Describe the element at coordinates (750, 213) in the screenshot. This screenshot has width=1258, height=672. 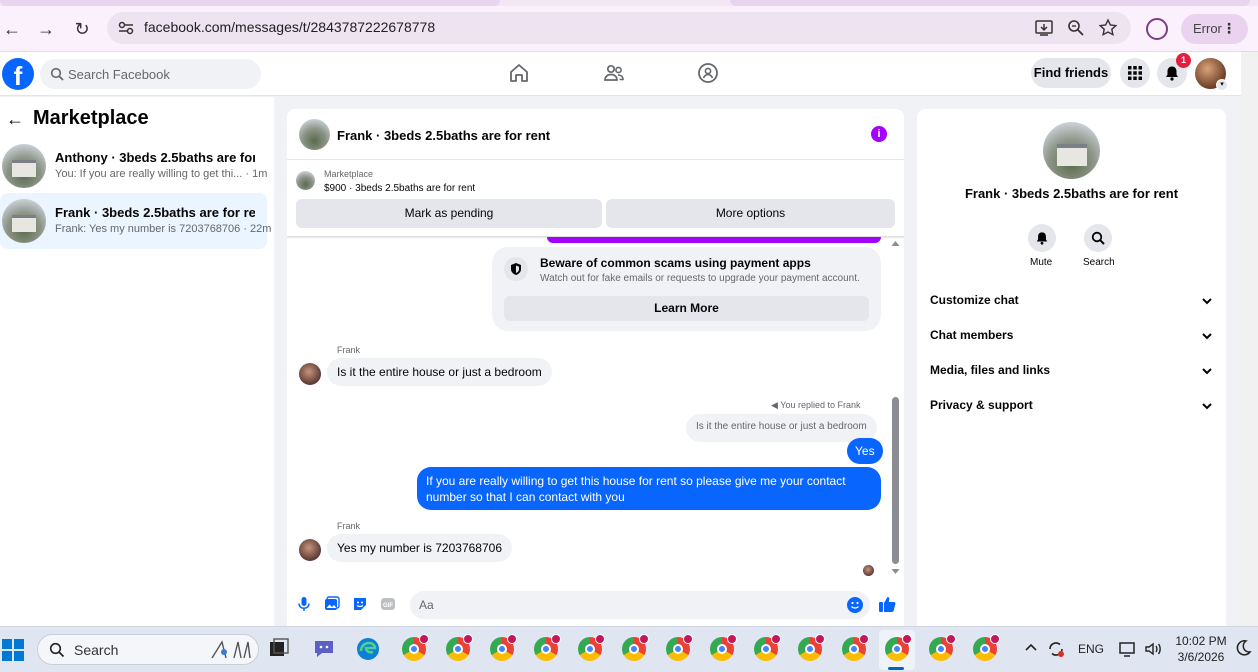
I see `more-options-button: More options` at that location.